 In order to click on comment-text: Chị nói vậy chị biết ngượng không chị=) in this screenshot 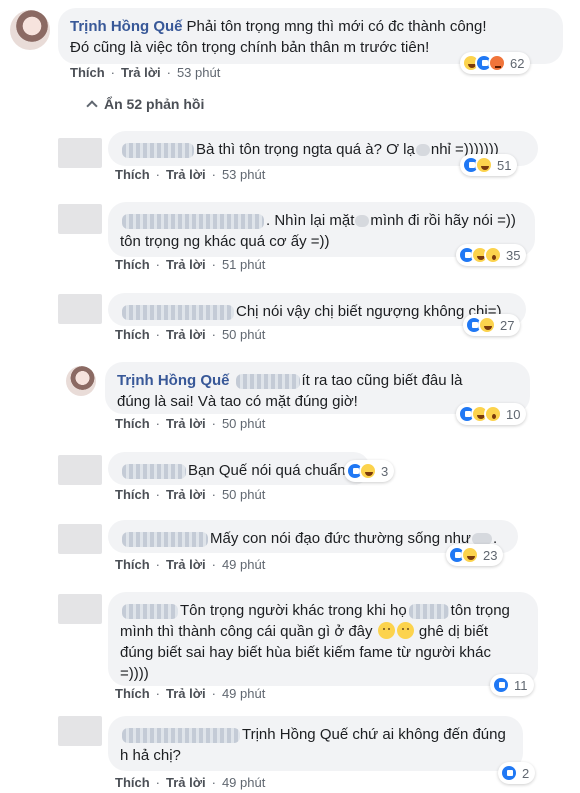, I will do `click(369, 311)`.